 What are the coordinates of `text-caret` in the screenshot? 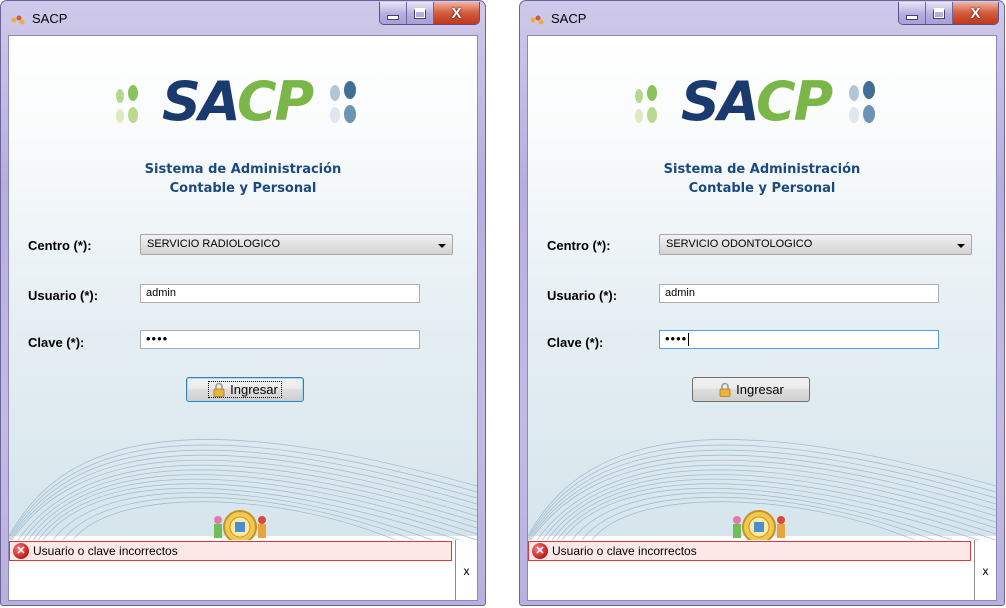 It's located at (689, 340).